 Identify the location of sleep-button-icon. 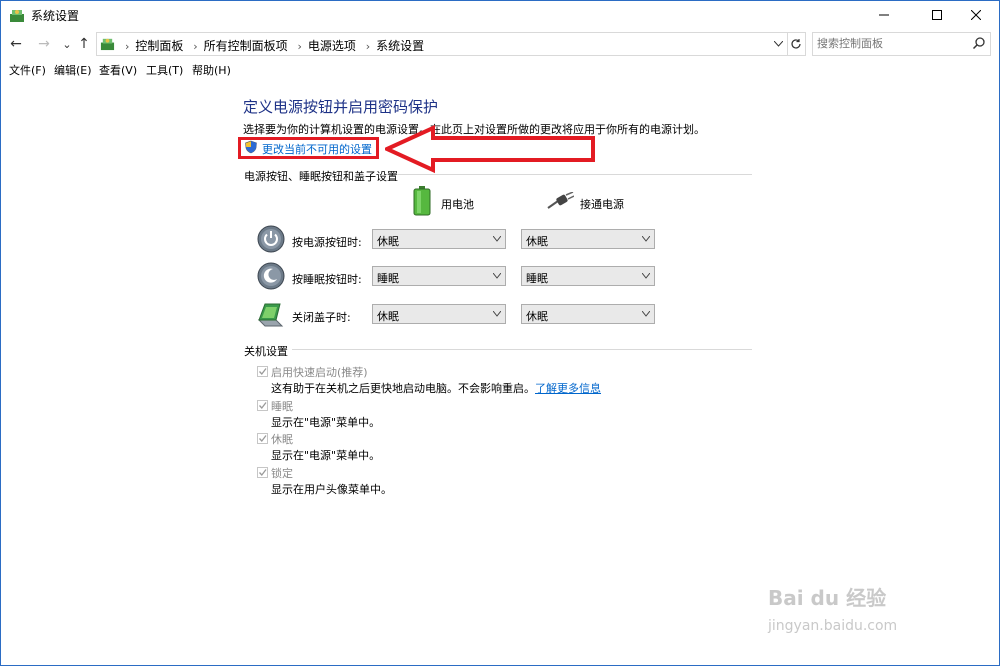
(271, 276).